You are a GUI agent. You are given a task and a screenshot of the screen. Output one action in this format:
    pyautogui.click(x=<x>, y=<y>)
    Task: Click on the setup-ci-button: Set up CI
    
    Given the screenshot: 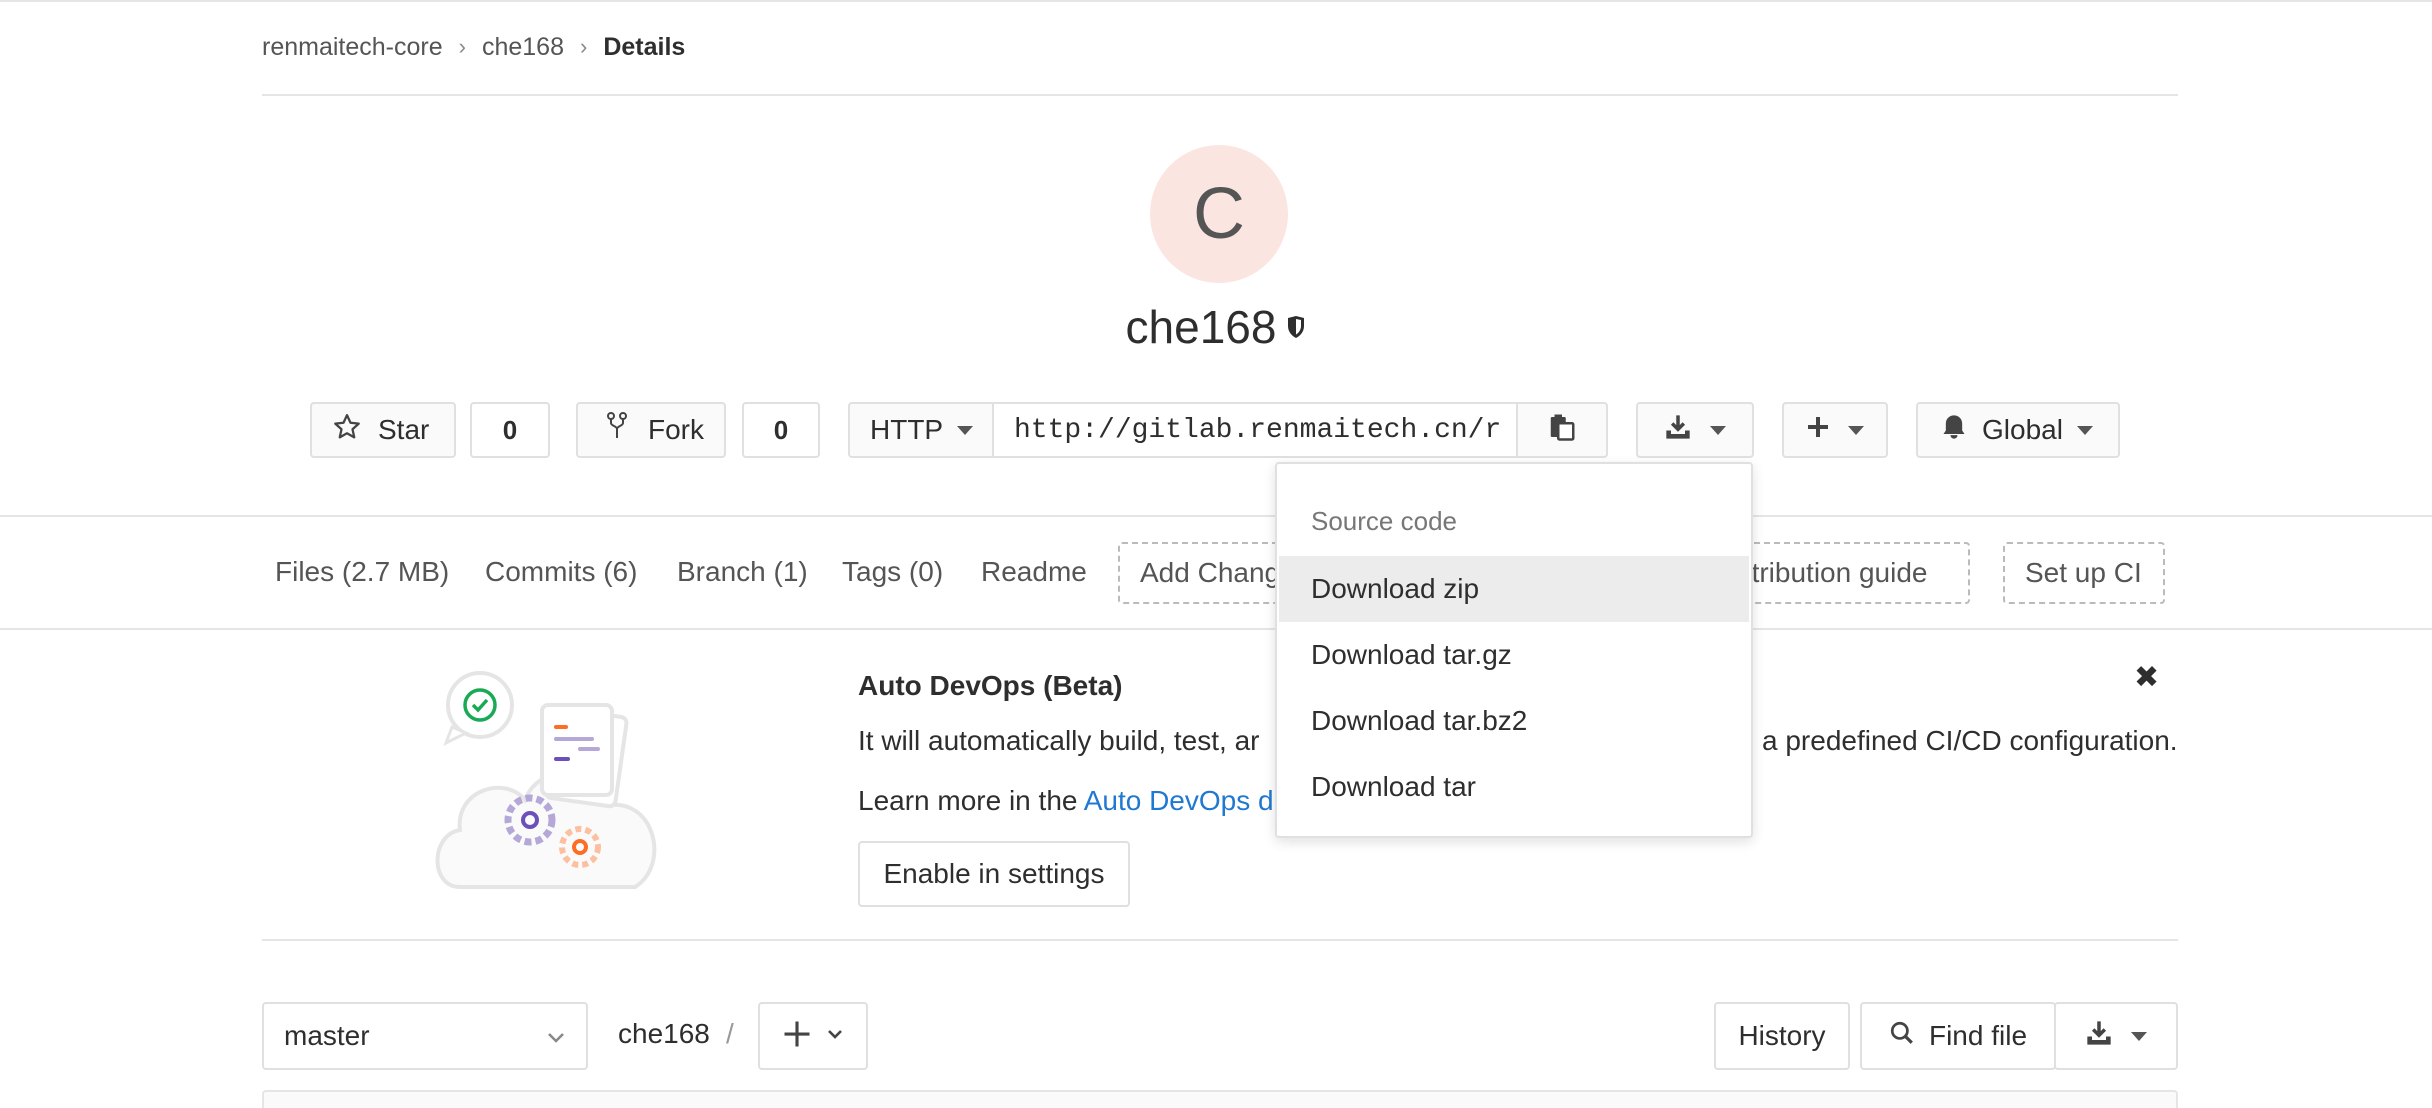 What is the action you would take?
    pyautogui.click(x=2084, y=573)
    